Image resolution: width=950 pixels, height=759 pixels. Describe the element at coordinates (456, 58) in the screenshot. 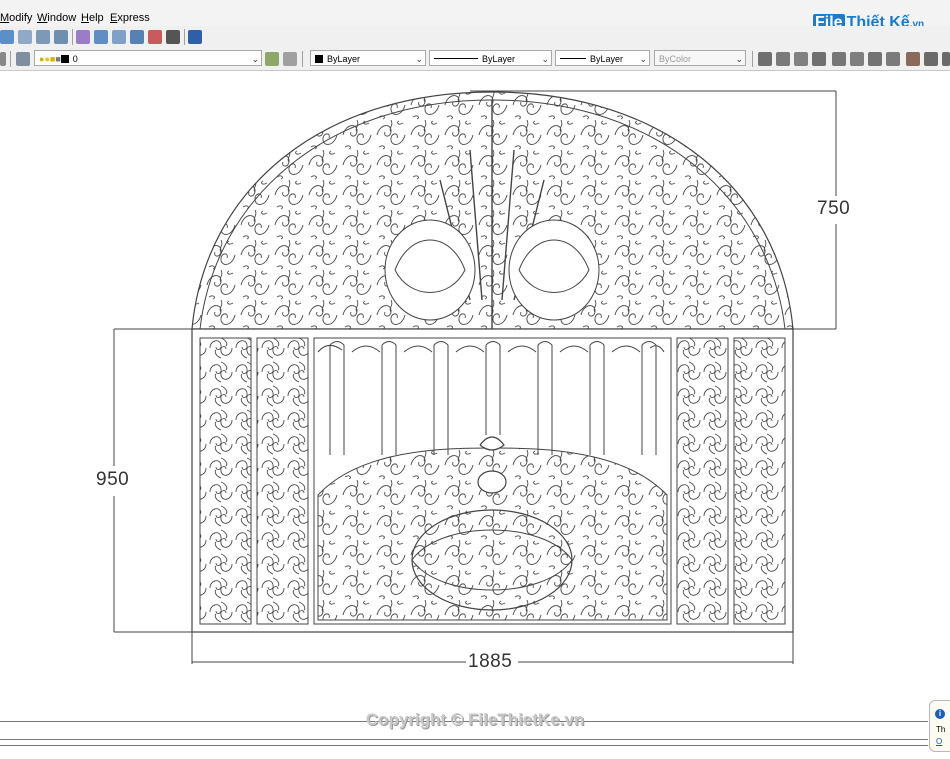

I see `linetype-preview` at that location.